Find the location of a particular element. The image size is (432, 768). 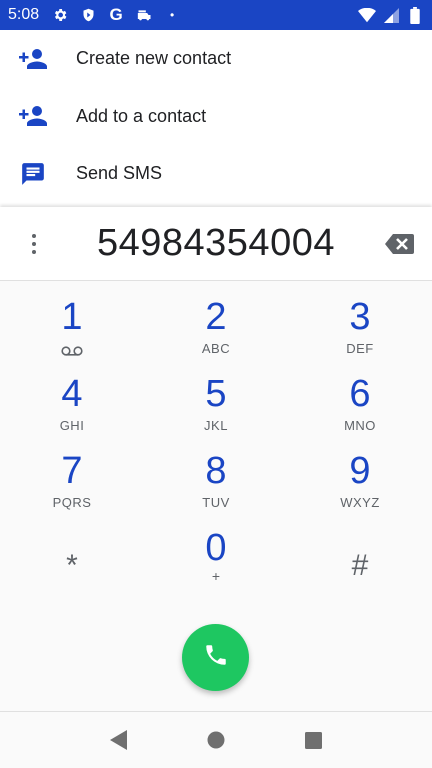

key-letters: TUV is located at coordinates (216, 502).